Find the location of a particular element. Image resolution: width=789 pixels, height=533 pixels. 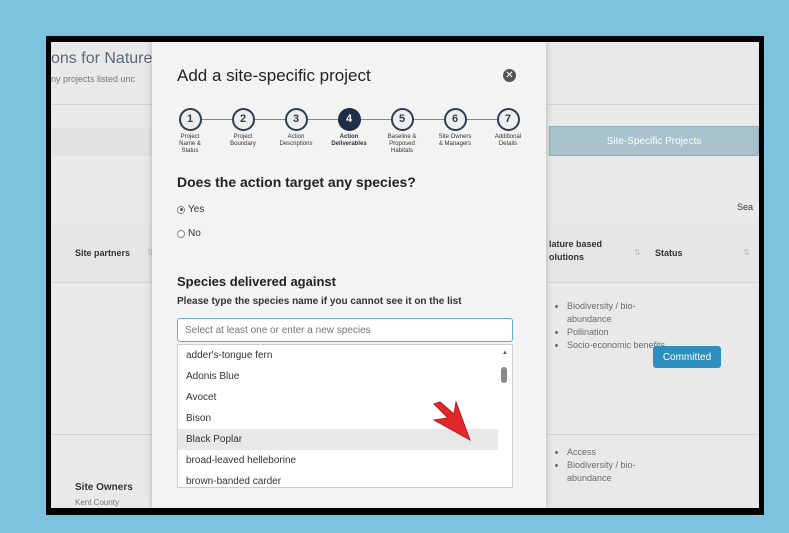

step-1: 1 Project Name & Status is located at coordinates (190, 131).